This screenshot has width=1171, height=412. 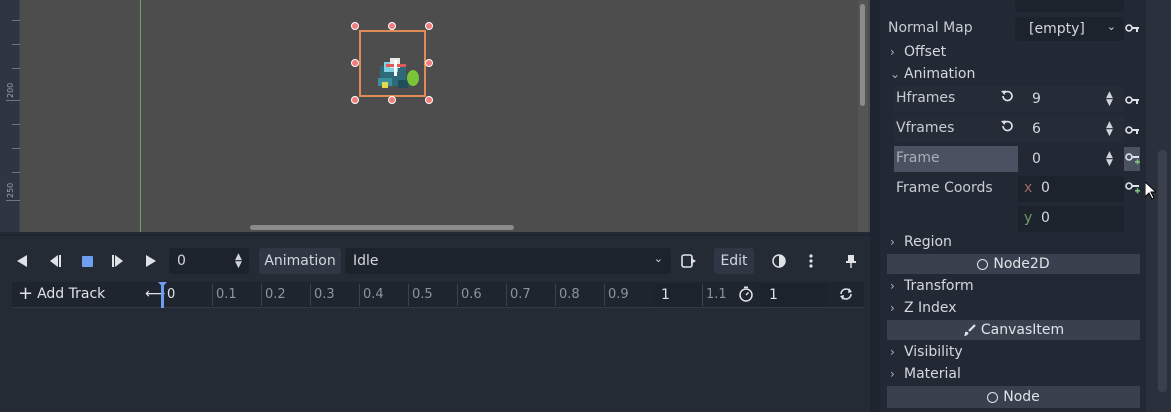 I want to click on region-section: › Region, so click(x=921, y=242).